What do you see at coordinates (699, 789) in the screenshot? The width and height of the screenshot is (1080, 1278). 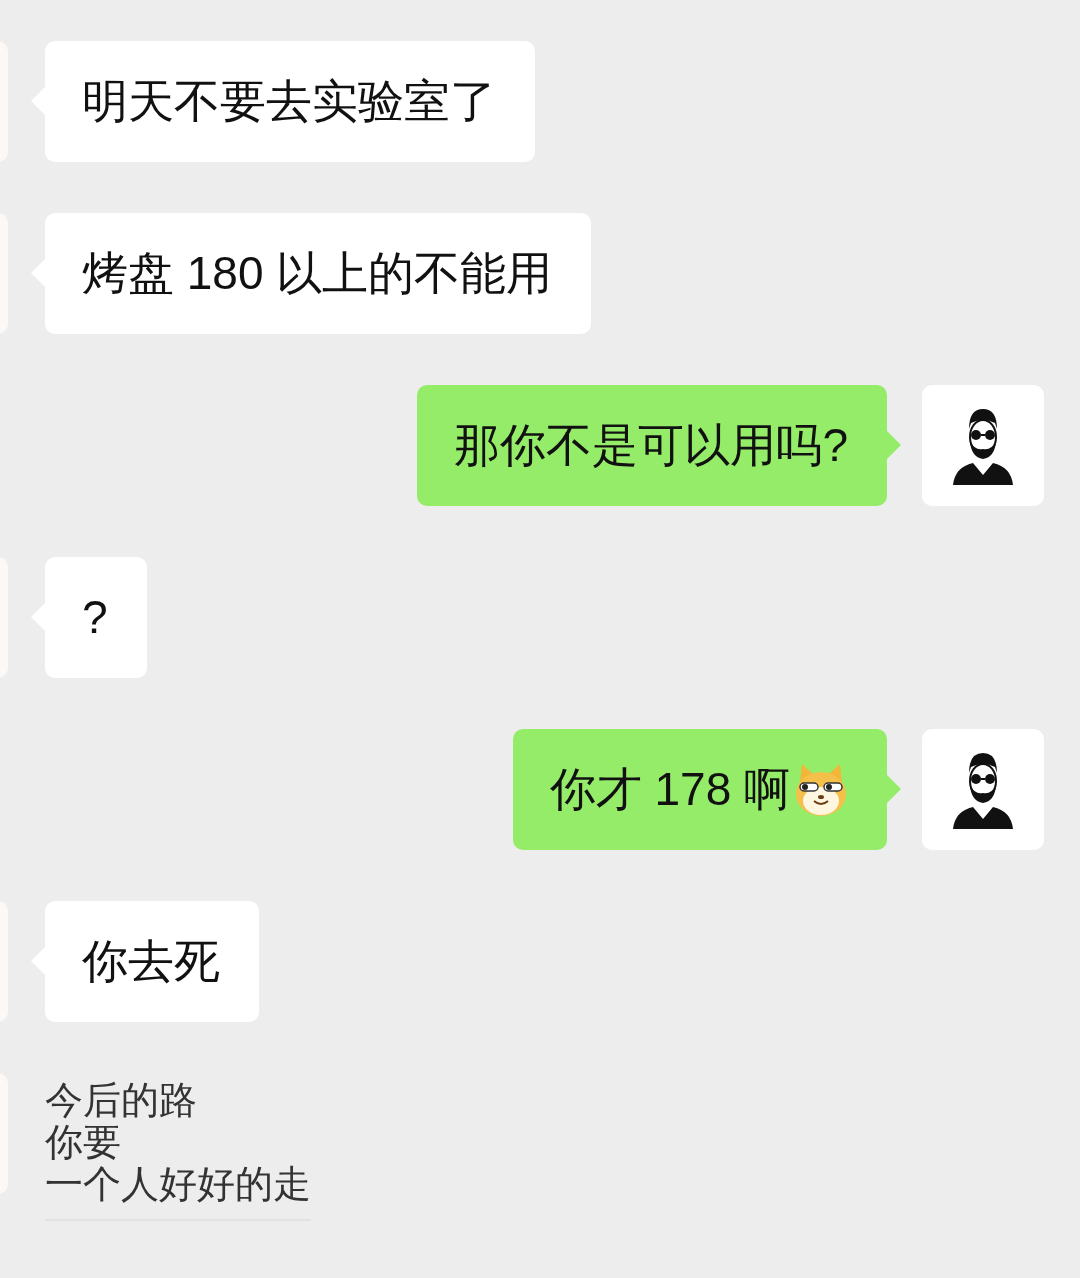 I see `message-bubble: 你才 178 啊` at bounding box center [699, 789].